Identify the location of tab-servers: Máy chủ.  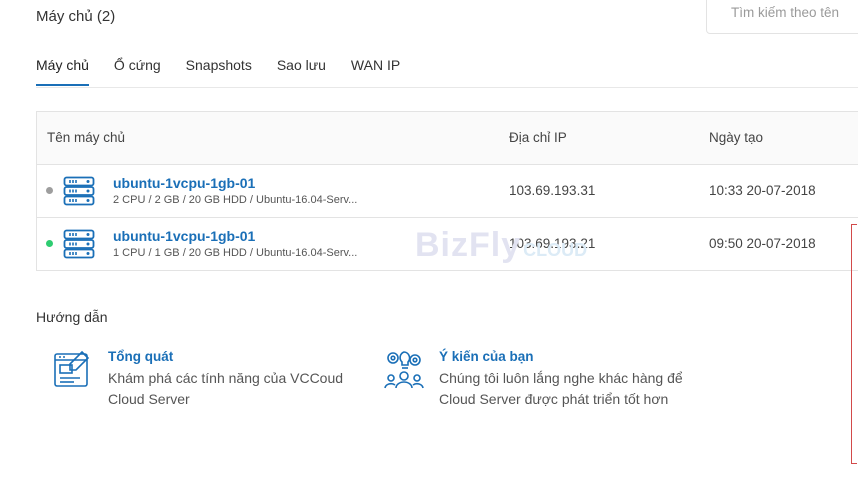
(62, 71).